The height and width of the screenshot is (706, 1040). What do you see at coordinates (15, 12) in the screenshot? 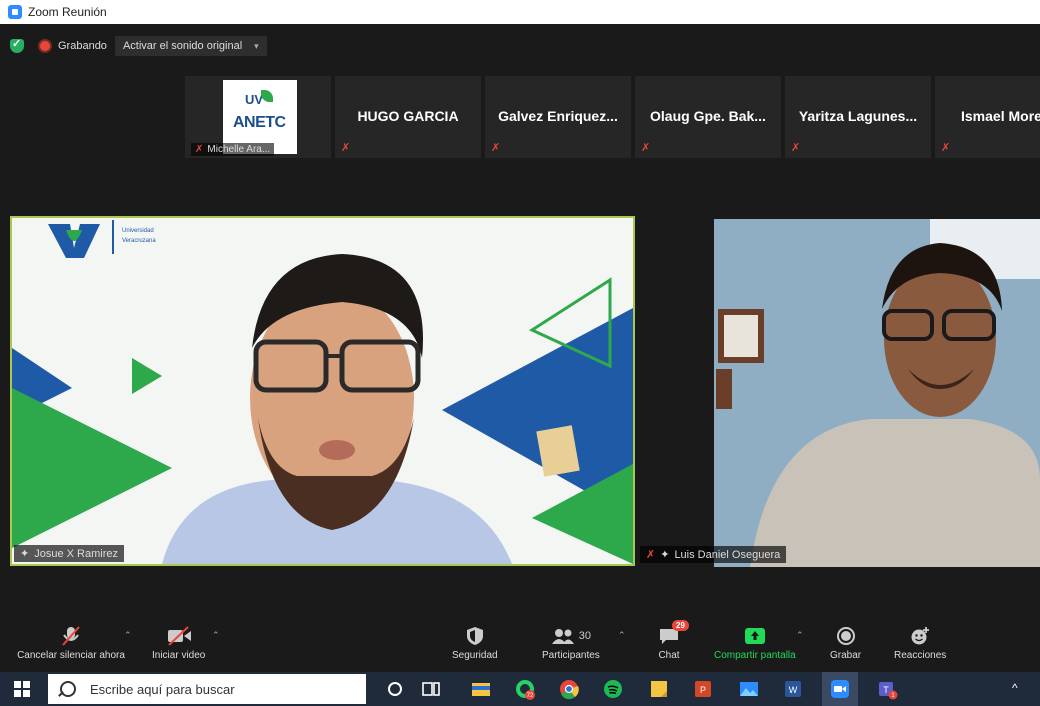
I see `zoom-app-icon` at bounding box center [15, 12].